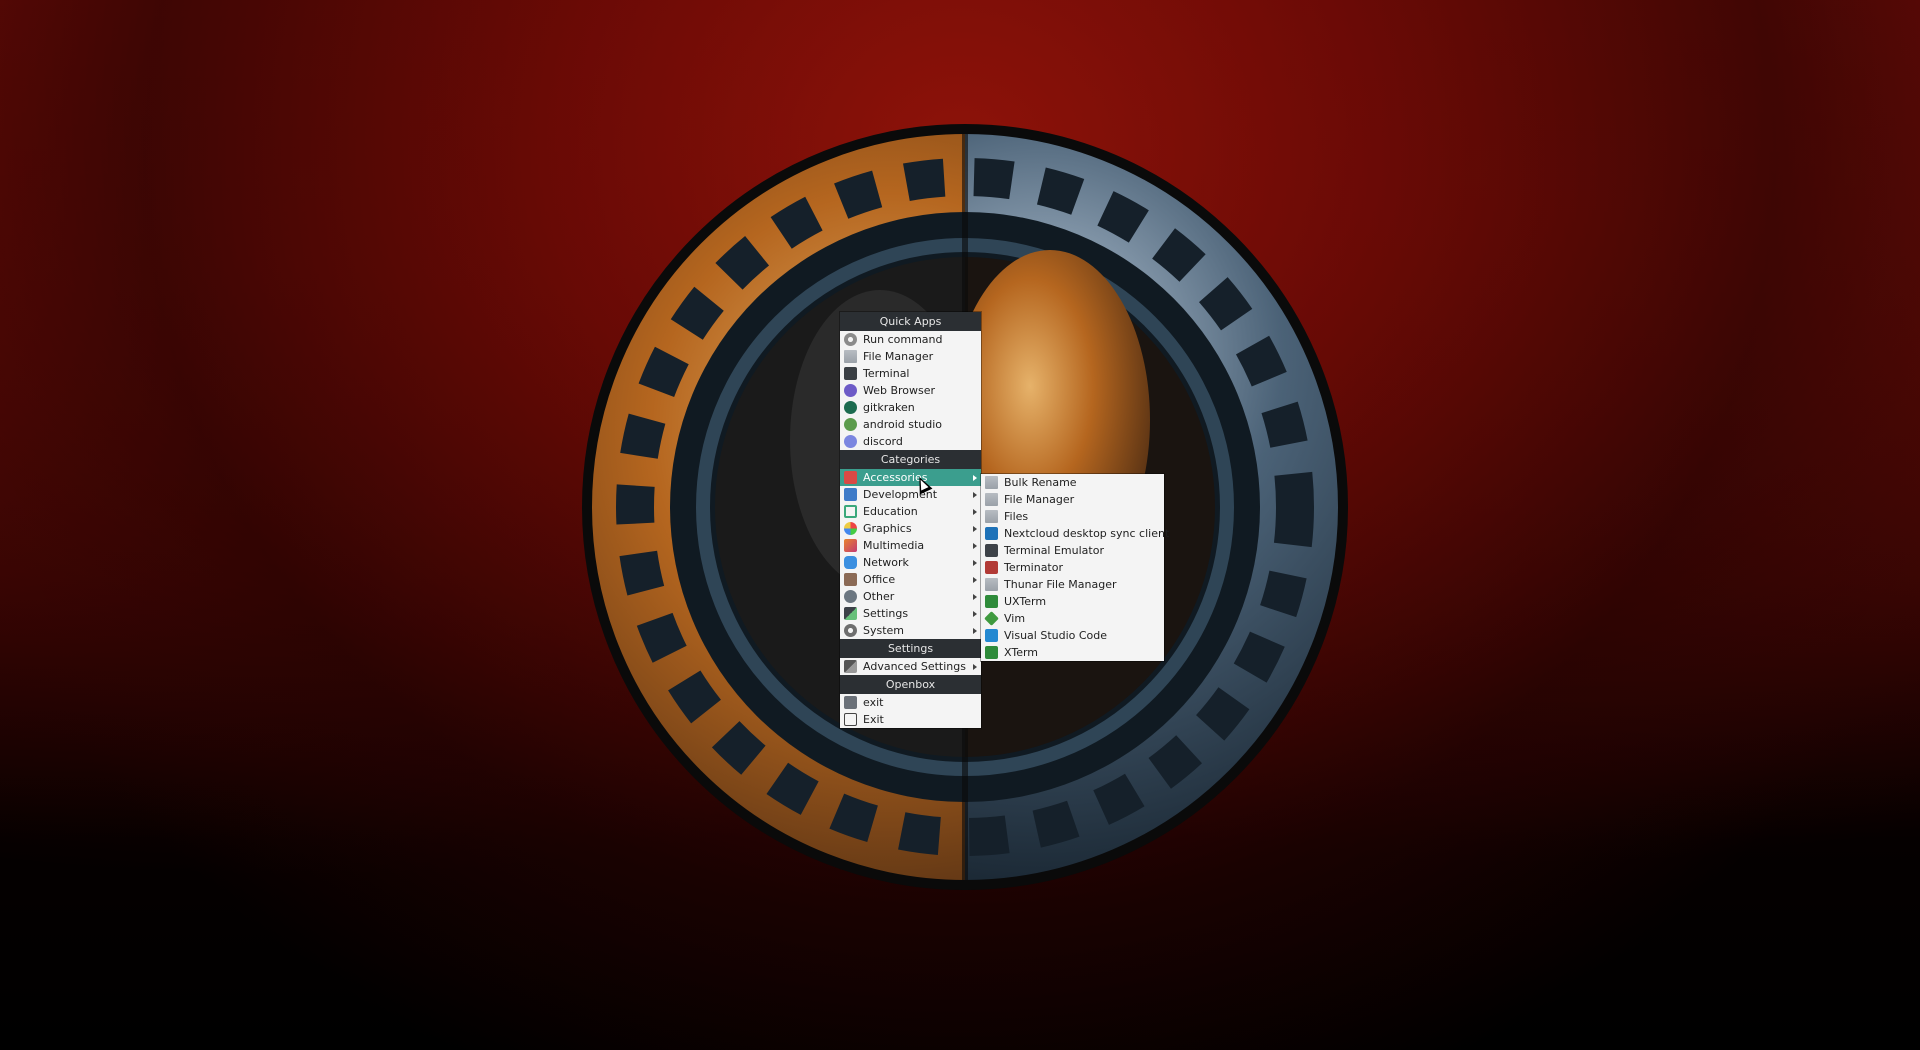 The height and width of the screenshot is (1050, 1920). What do you see at coordinates (884, 630) in the screenshot?
I see `menu-item-label: System` at bounding box center [884, 630].